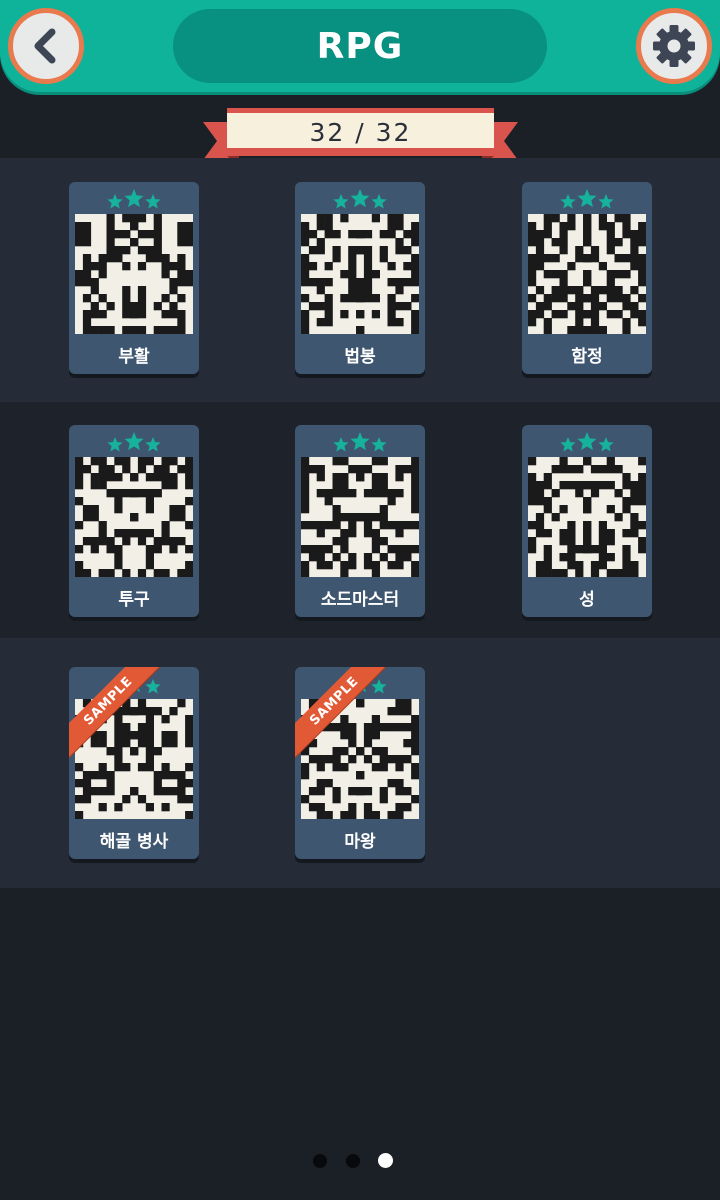 This screenshot has width=720, height=1200. I want to click on puzzle-title: 소드마스터, so click(360, 599).